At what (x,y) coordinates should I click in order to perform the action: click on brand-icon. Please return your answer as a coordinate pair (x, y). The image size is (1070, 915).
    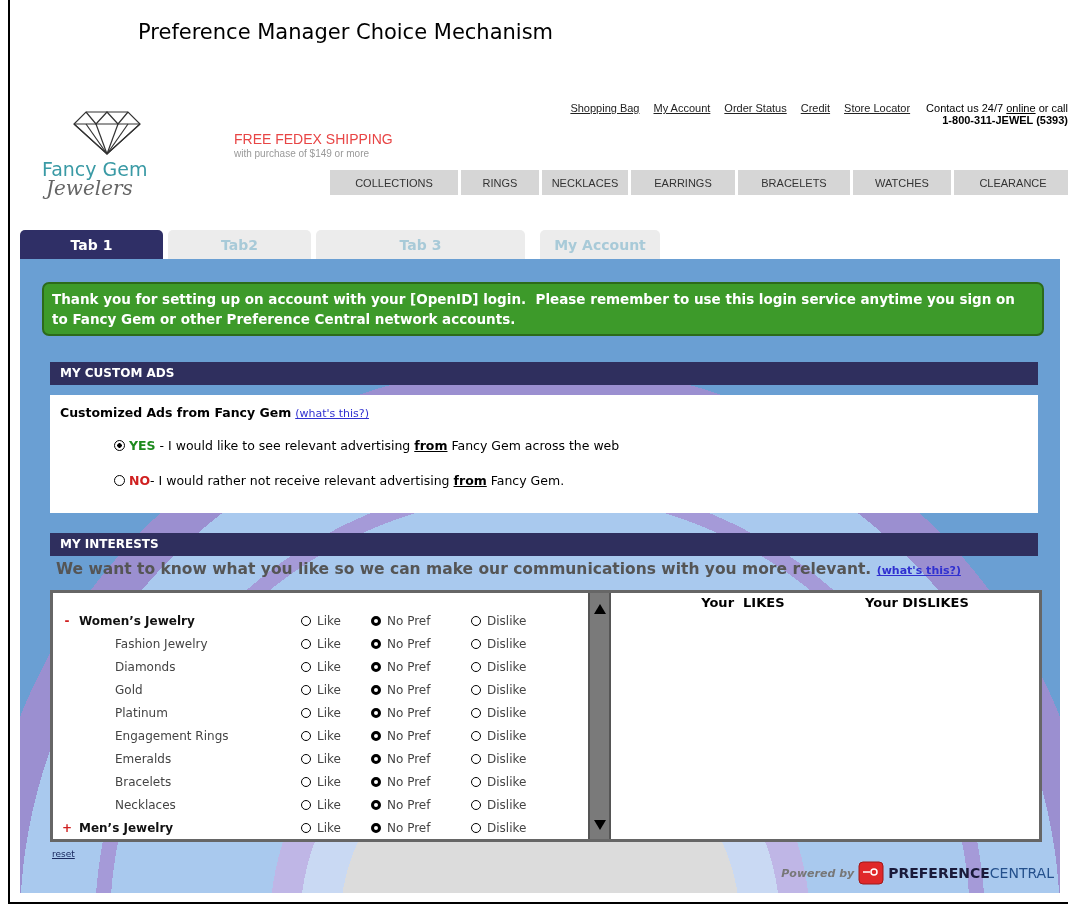
    Looking at the image, I should click on (871, 873).